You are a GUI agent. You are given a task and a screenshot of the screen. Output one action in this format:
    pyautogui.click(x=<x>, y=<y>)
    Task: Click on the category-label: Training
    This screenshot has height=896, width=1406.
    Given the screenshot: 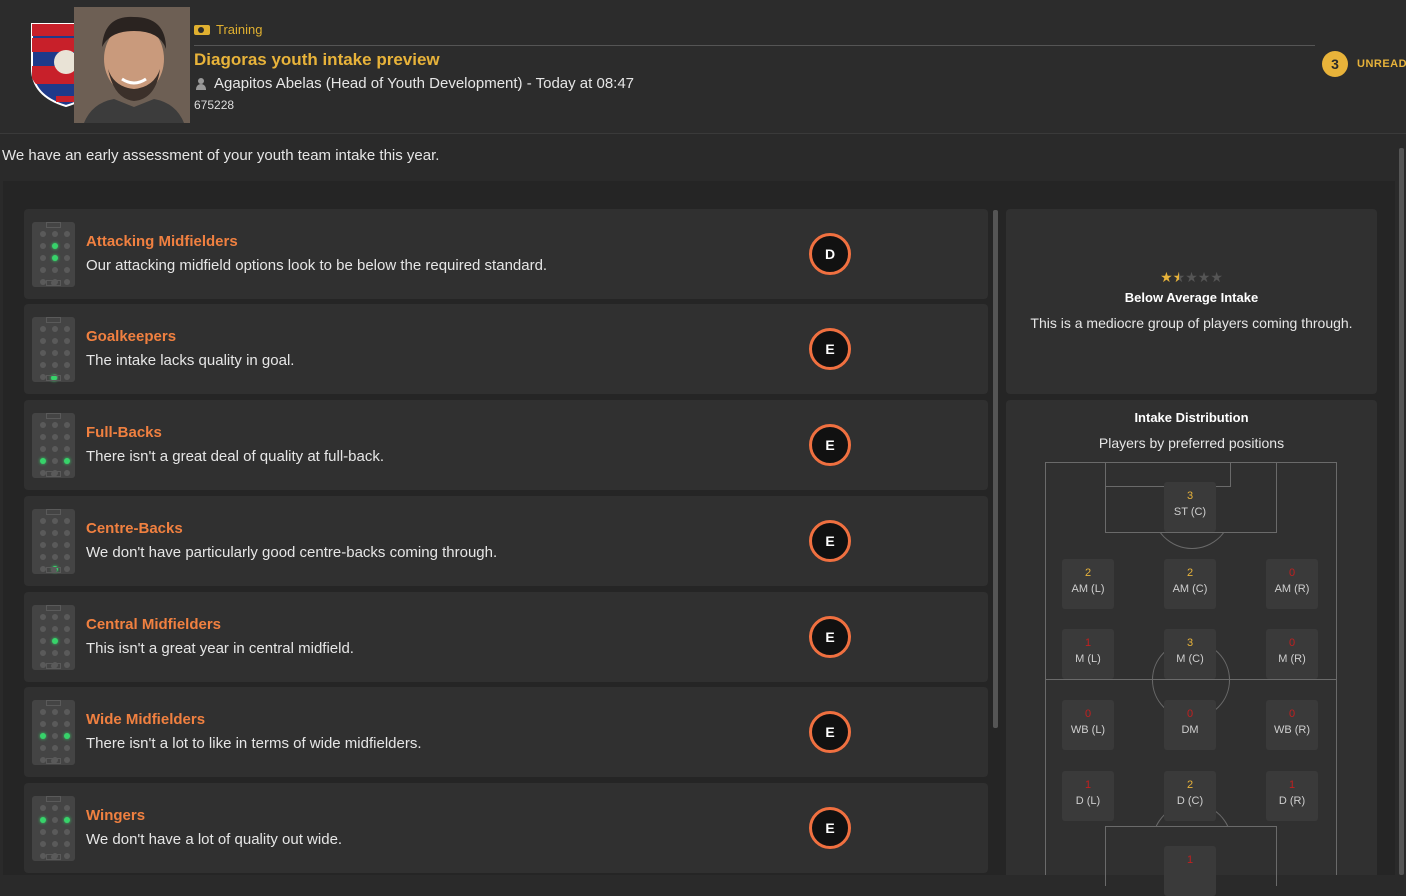 What is the action you would take?
    pyautogui.click(x=239, y=29)
    